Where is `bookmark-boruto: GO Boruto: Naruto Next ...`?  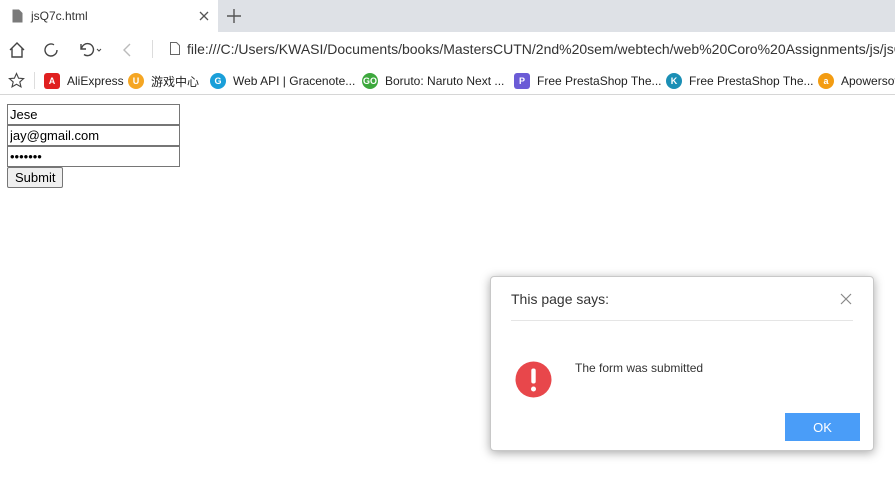
bookmark-boruto: GO Boruto: Naruto Next ... is located at coordinates (433, 81).